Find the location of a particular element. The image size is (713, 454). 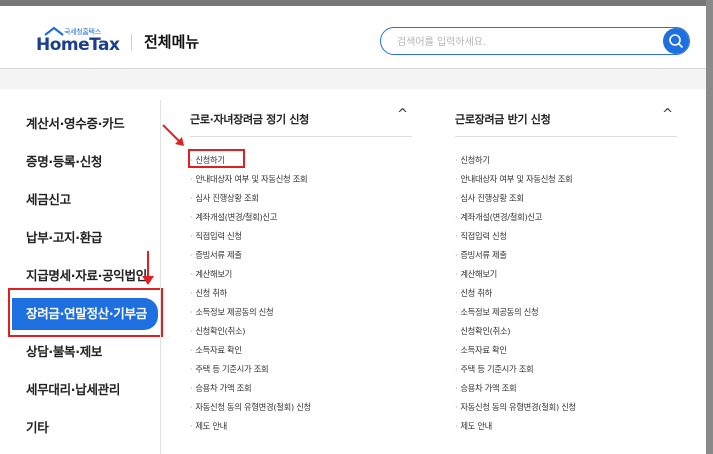

window-frame-right is located at coordinates (709, 227).